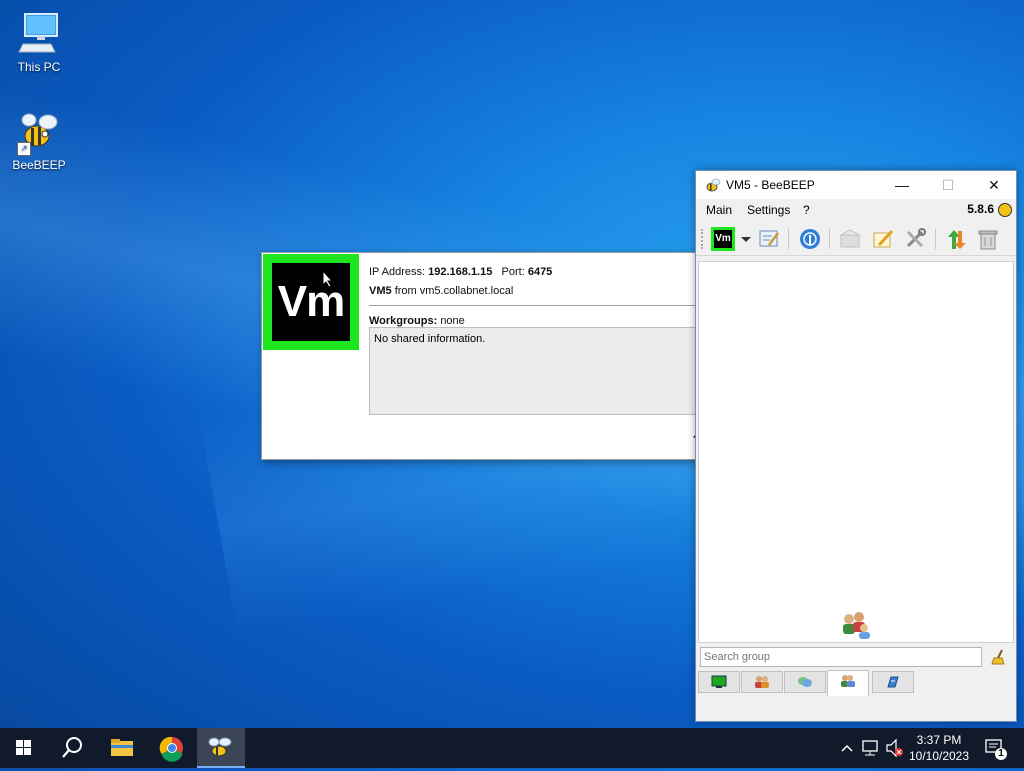 The height and width of the screenshot is (771, 1024). I want to click on users-icon, so click(762, 682).